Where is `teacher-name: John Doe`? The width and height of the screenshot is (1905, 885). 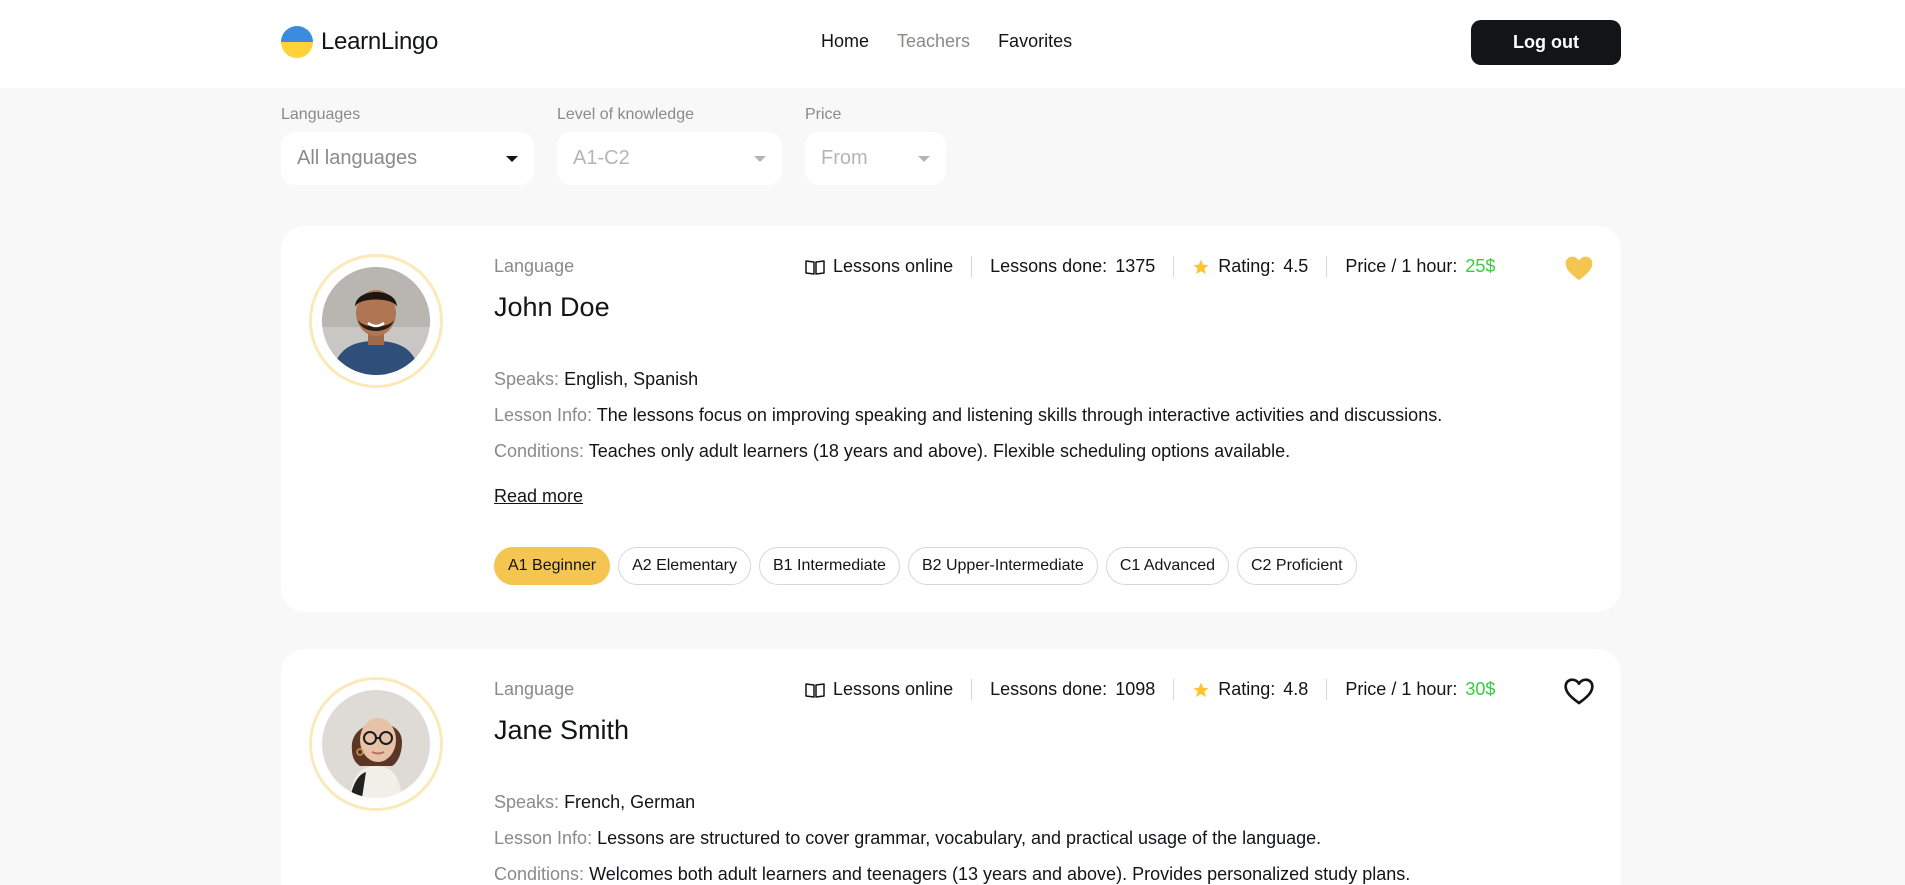
teacher-name: John Doe is located at coordinates (552, 307).